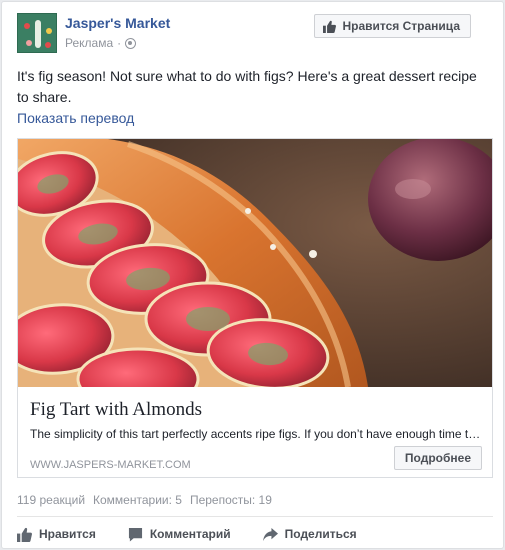 The image size is (505, 550). I want to click on link-title: Fig Tart with Almonds, so click(116, 410).